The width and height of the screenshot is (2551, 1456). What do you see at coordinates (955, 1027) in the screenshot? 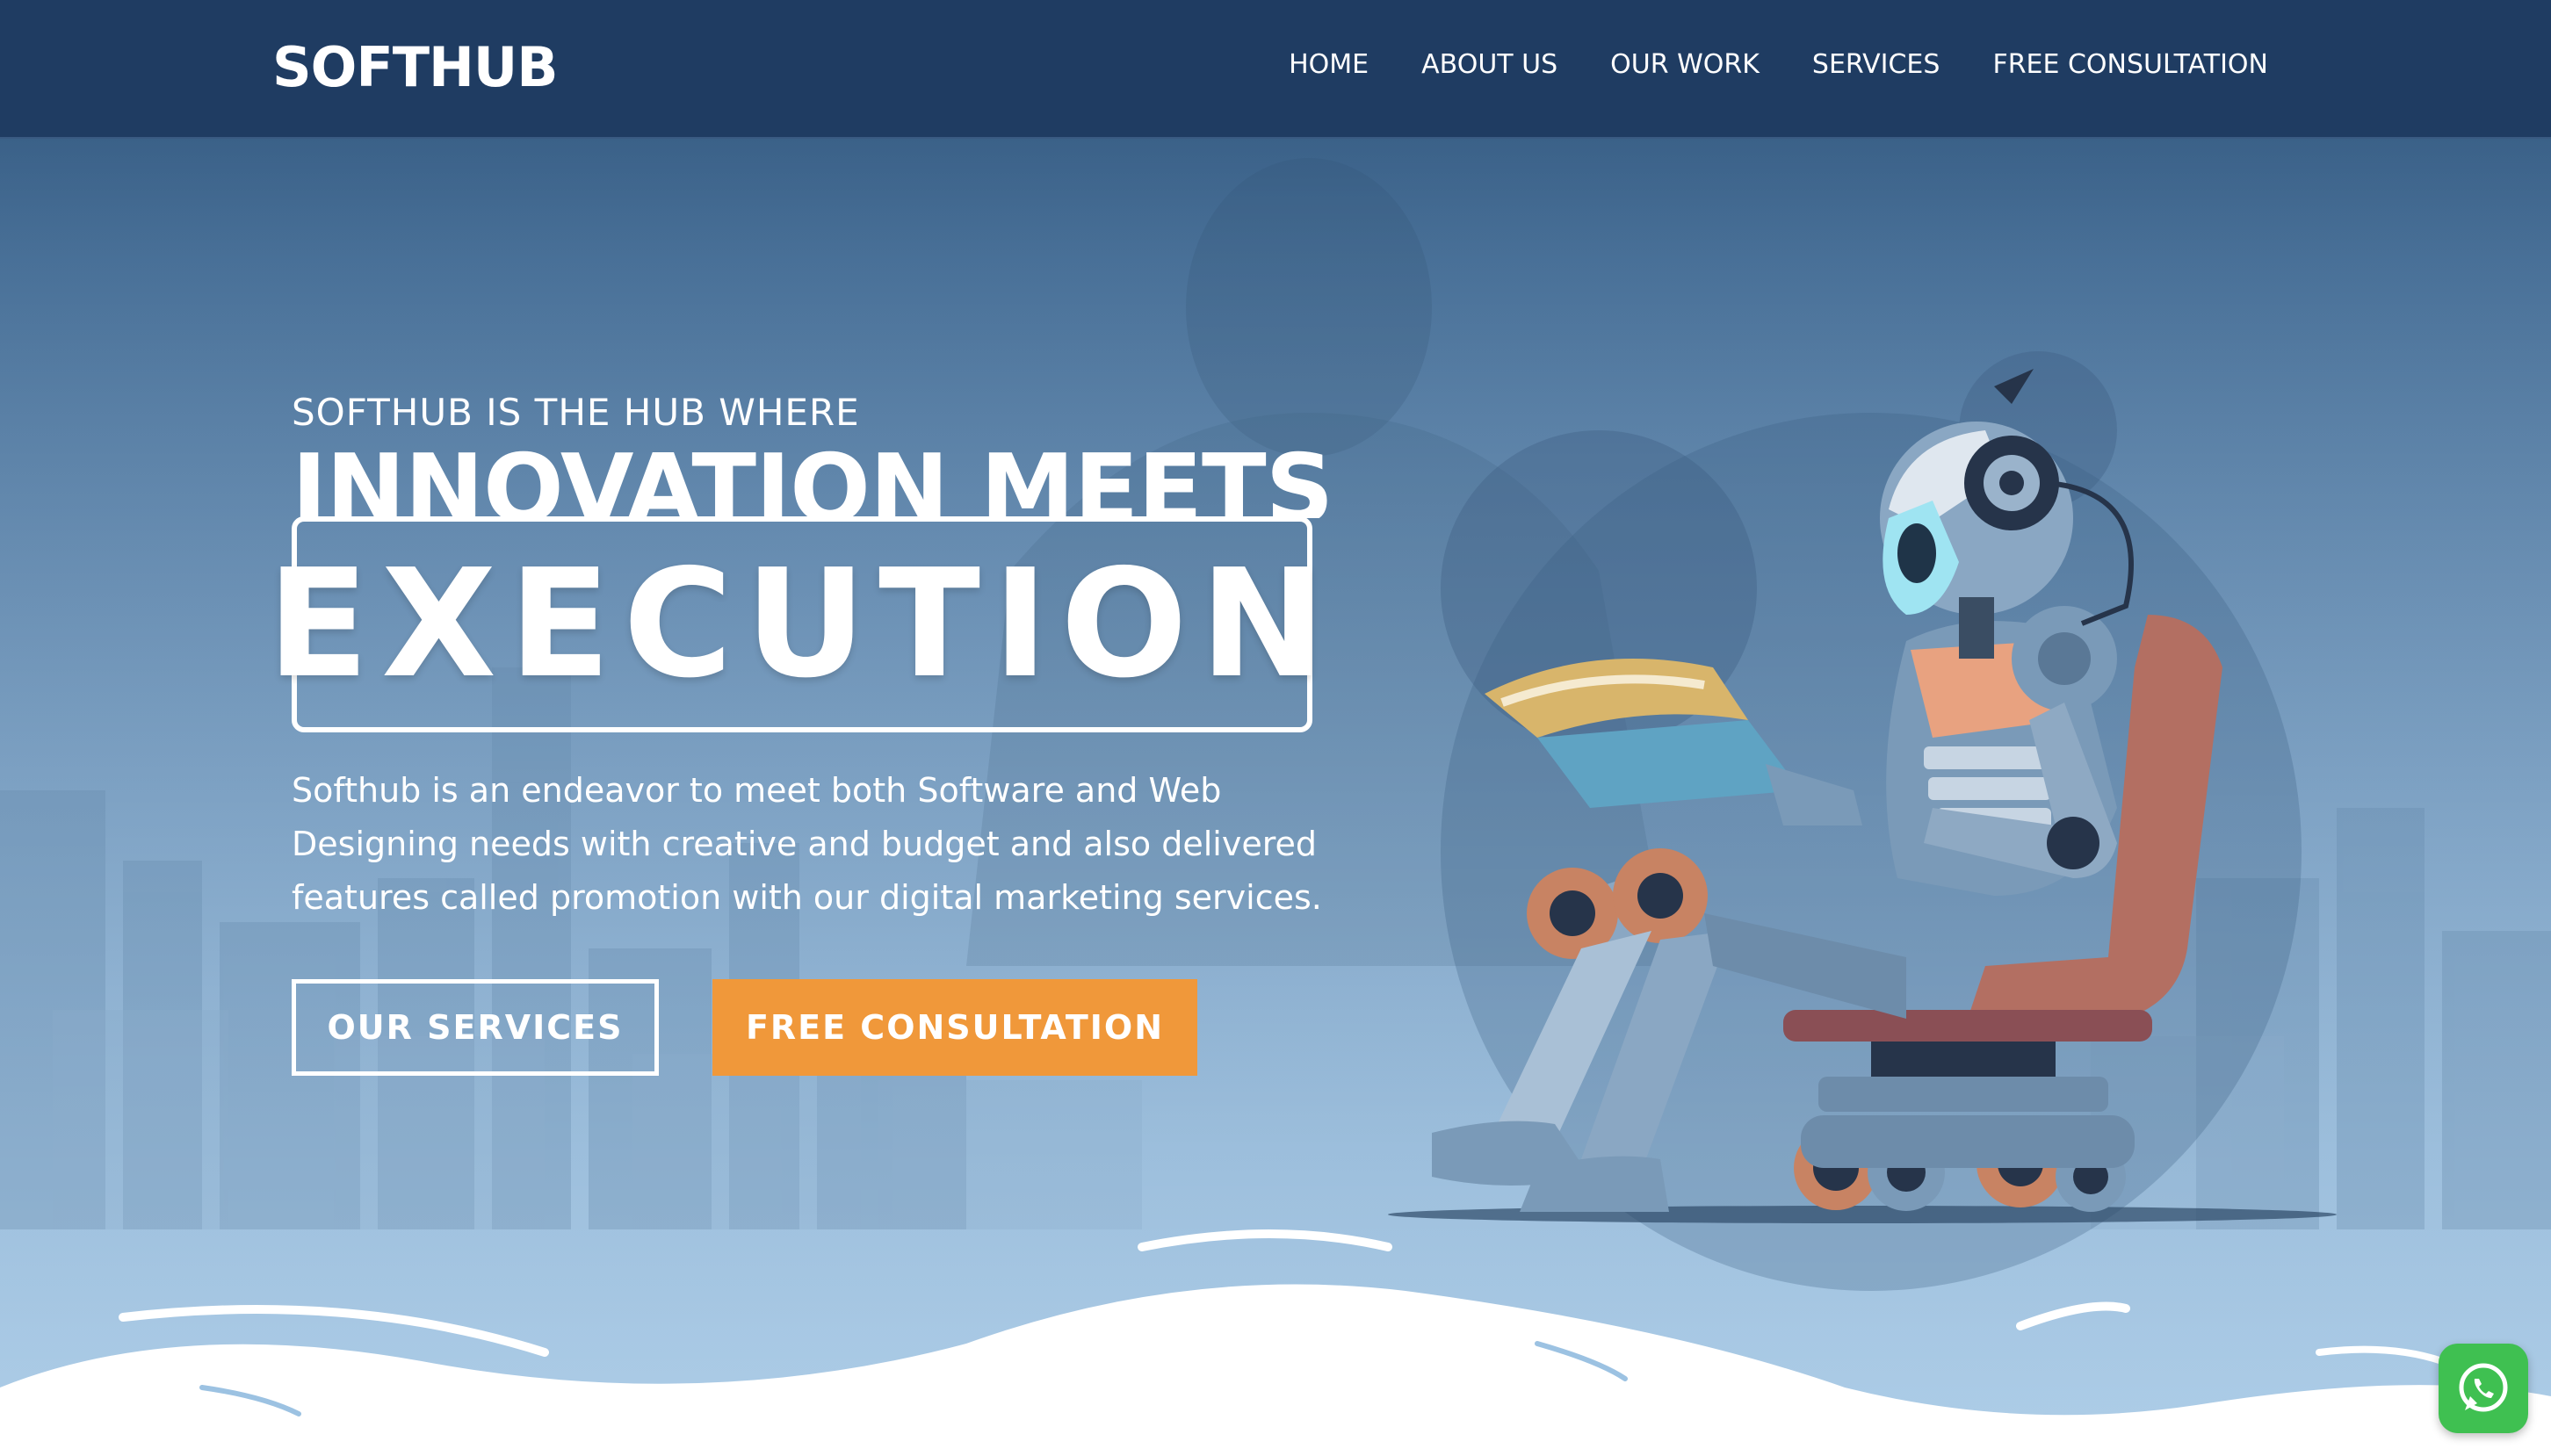
I see `free-consultation-button: FREE CONSULTATION` at bounding box center [955, 1027].